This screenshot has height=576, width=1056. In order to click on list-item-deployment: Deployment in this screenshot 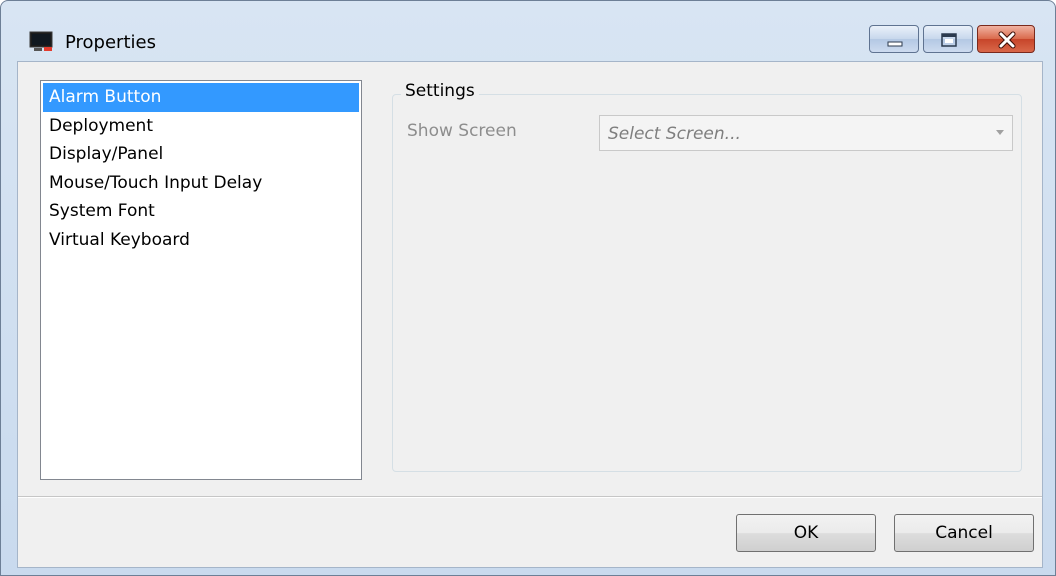, I will do `click(201, 126)`.